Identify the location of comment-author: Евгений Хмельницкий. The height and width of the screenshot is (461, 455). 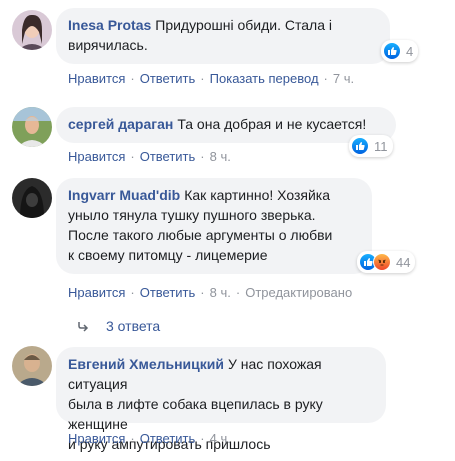
(146, 364).